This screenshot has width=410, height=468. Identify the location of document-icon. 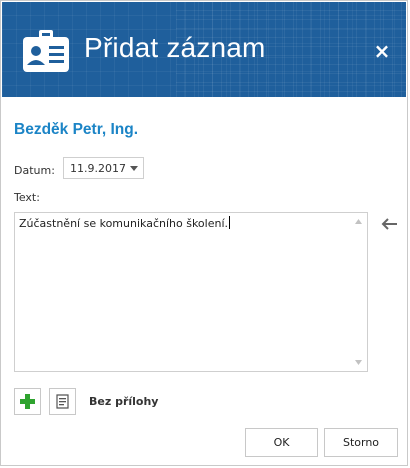
(62, 401).